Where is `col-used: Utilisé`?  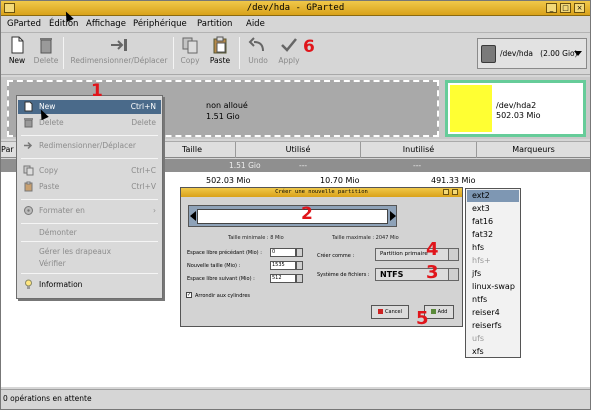
col-used: Utilisé is located at coordinates (298, 150).